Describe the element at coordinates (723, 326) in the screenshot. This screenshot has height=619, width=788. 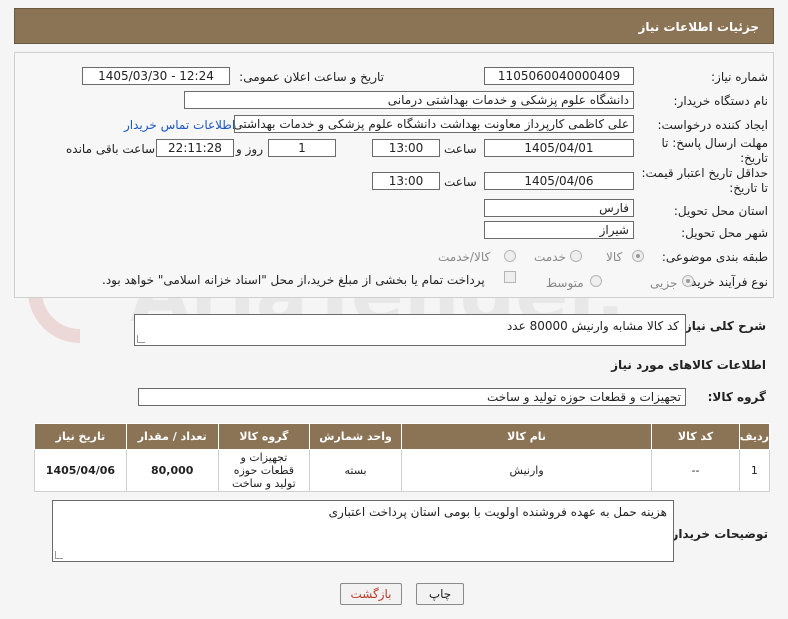
I see `description-label: شرح کلی نیاز:` at that location.